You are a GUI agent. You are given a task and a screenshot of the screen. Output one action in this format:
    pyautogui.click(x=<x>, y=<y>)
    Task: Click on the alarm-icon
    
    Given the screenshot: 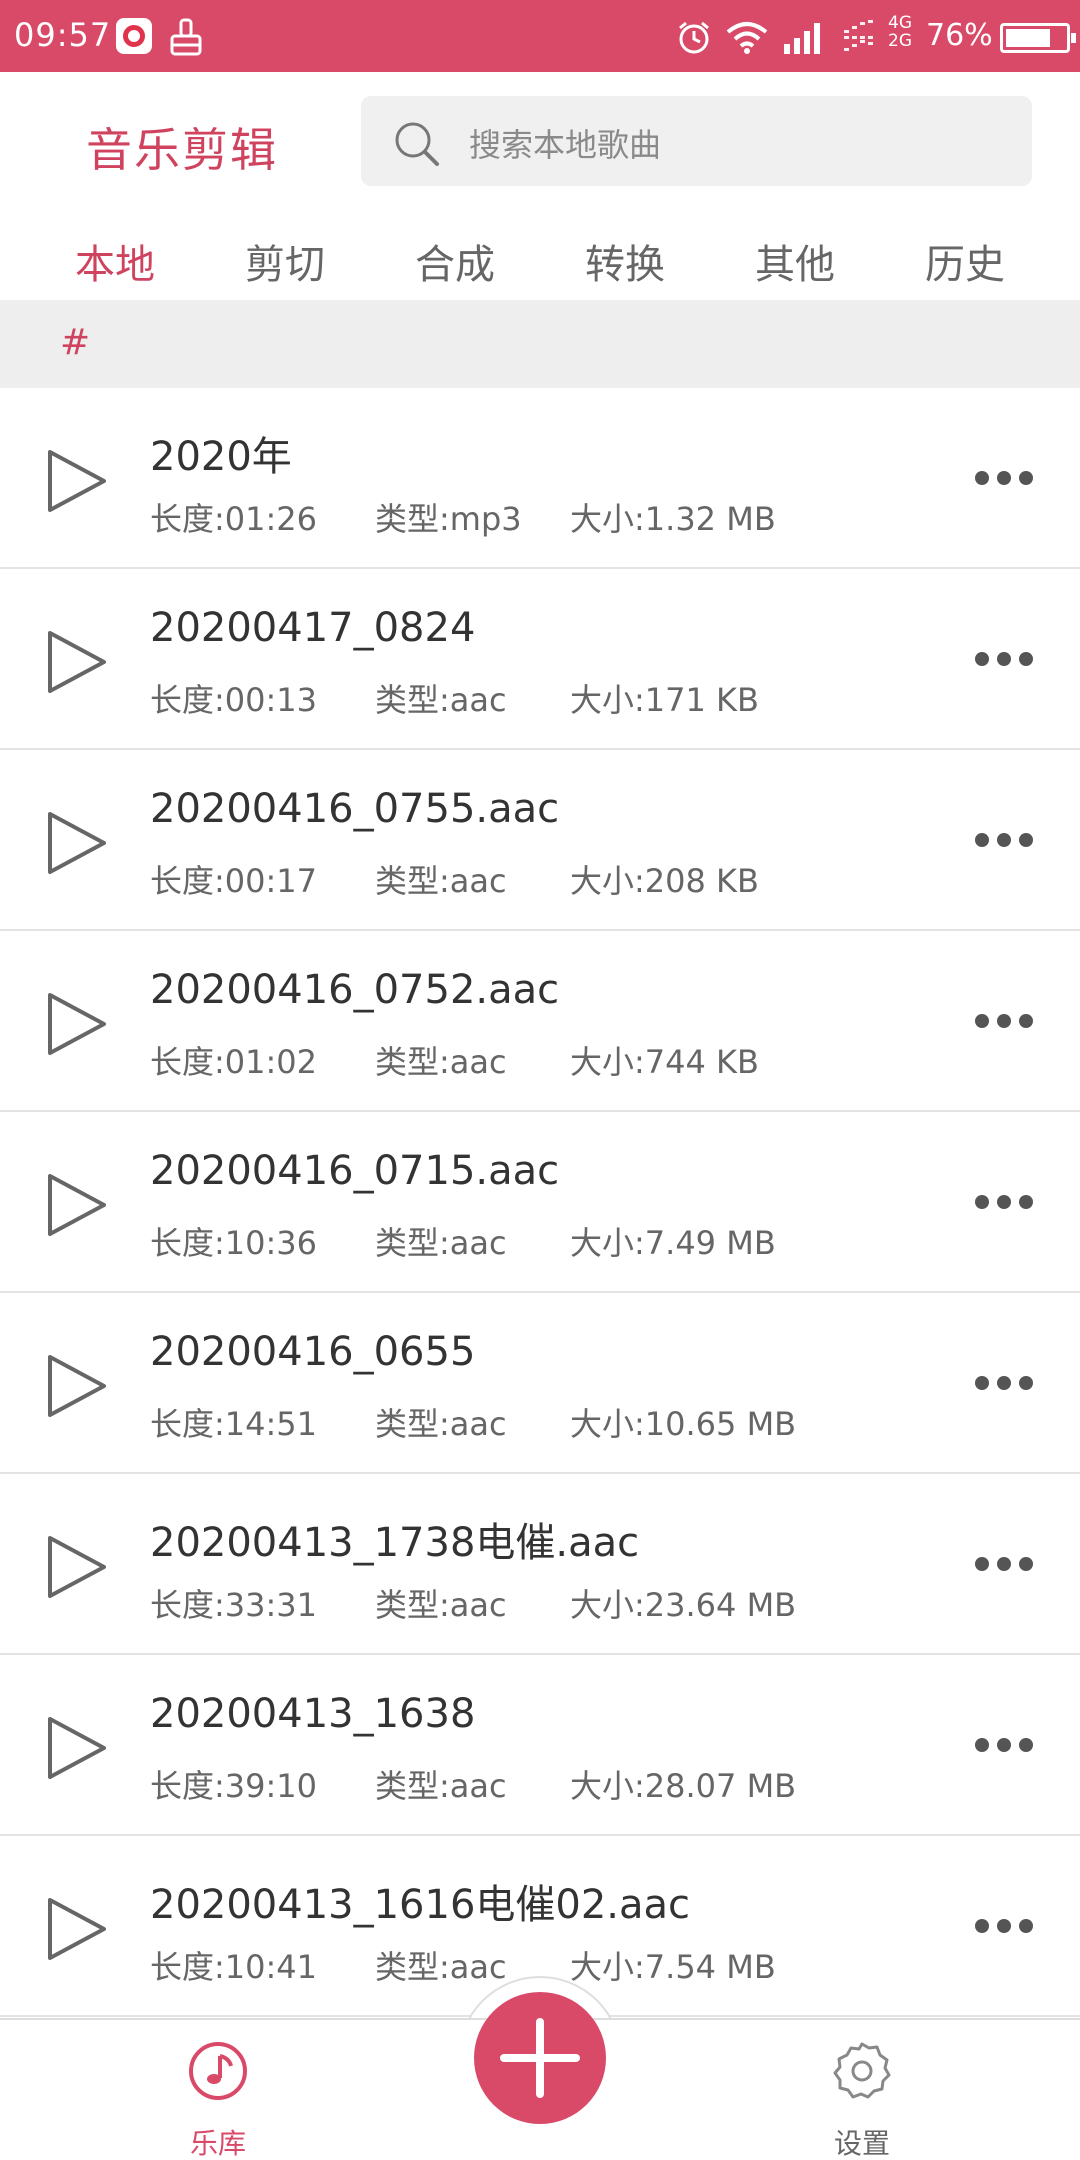 What is the action you would take?
    pyautogui.click(x=694, y=37)
    